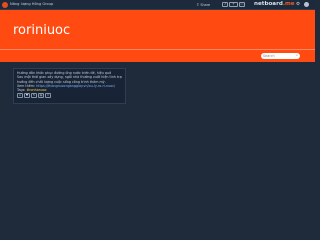  I want to click on plus-icon: +, so click(233, 4).